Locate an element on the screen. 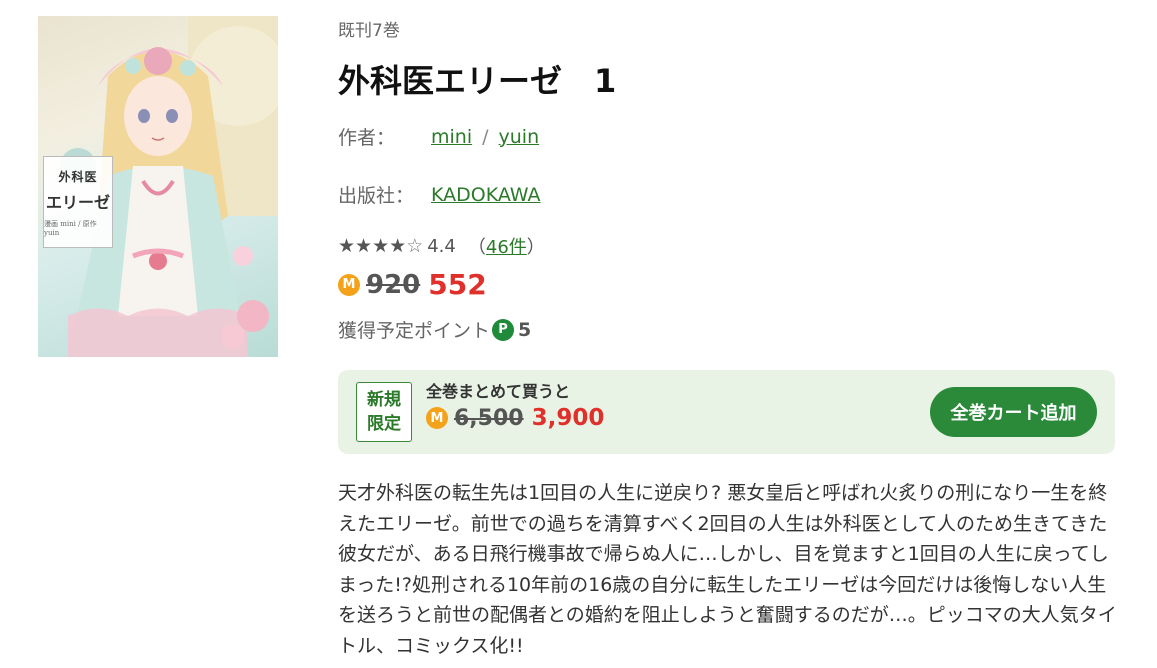 The width and height of the screenshot is (1157, 668). review-count-open: （ is located at coordinates (476, 247).